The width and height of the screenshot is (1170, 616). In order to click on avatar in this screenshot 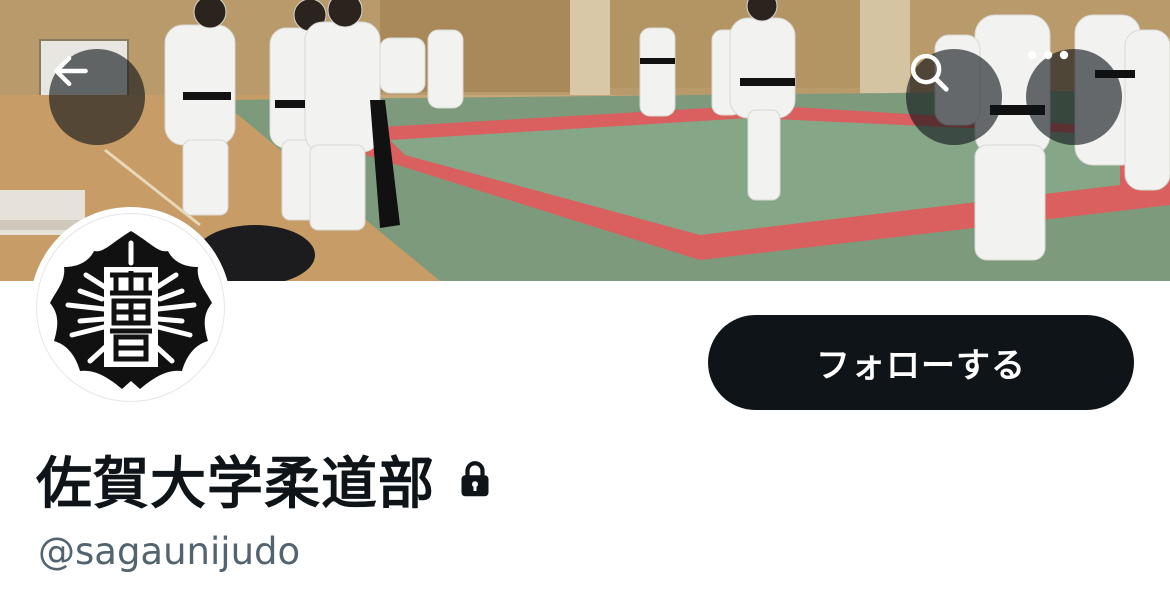, I will do `click(130, 307)`.